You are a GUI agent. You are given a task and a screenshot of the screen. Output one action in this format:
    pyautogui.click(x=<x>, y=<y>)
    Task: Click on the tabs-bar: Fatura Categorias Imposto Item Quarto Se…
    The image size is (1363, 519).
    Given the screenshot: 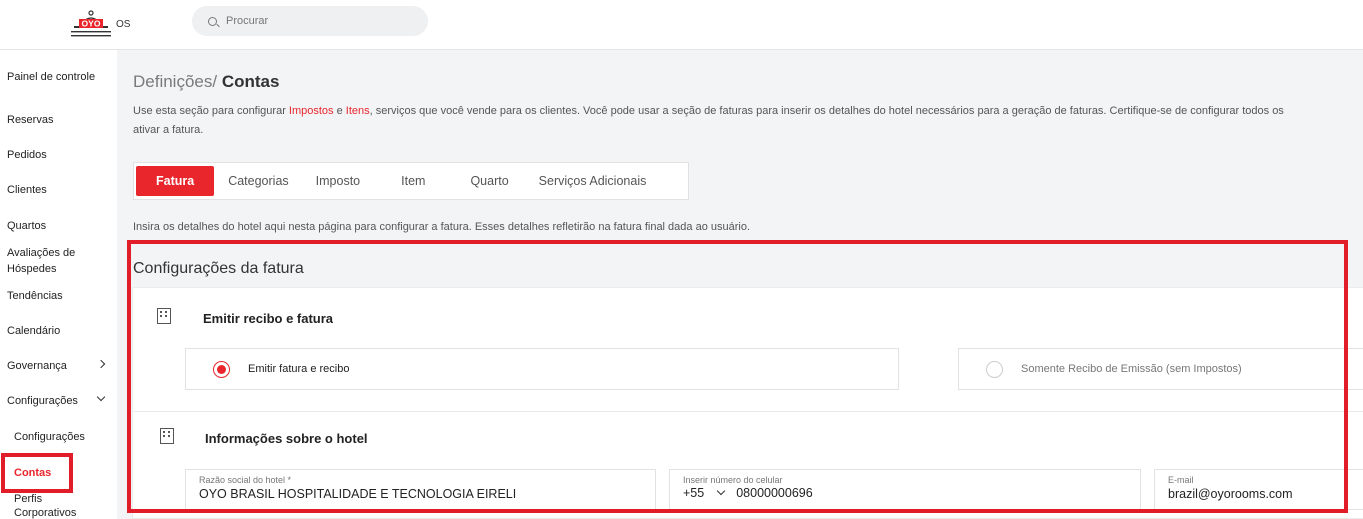 What is the action you would take?
    pyautogui.click(x=411, y=181)
    